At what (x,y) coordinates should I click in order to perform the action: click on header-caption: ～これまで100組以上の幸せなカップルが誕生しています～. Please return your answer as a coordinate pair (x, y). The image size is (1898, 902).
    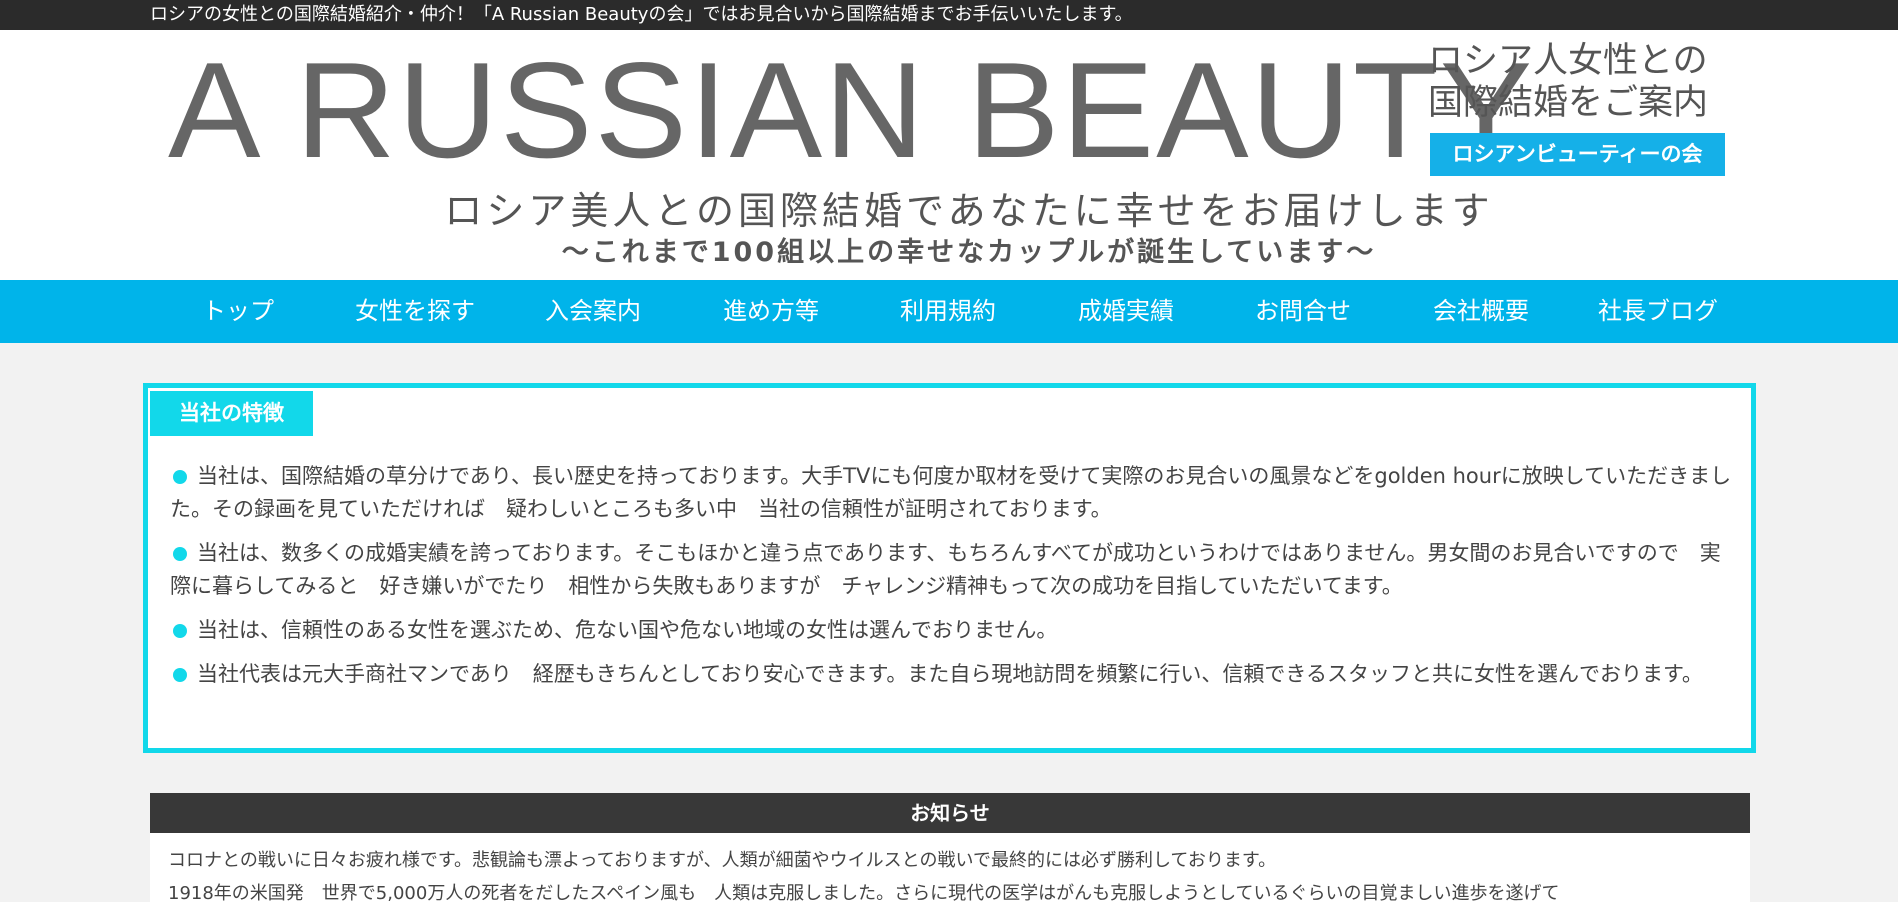
    Looking at the image, I should click on (969, 252).